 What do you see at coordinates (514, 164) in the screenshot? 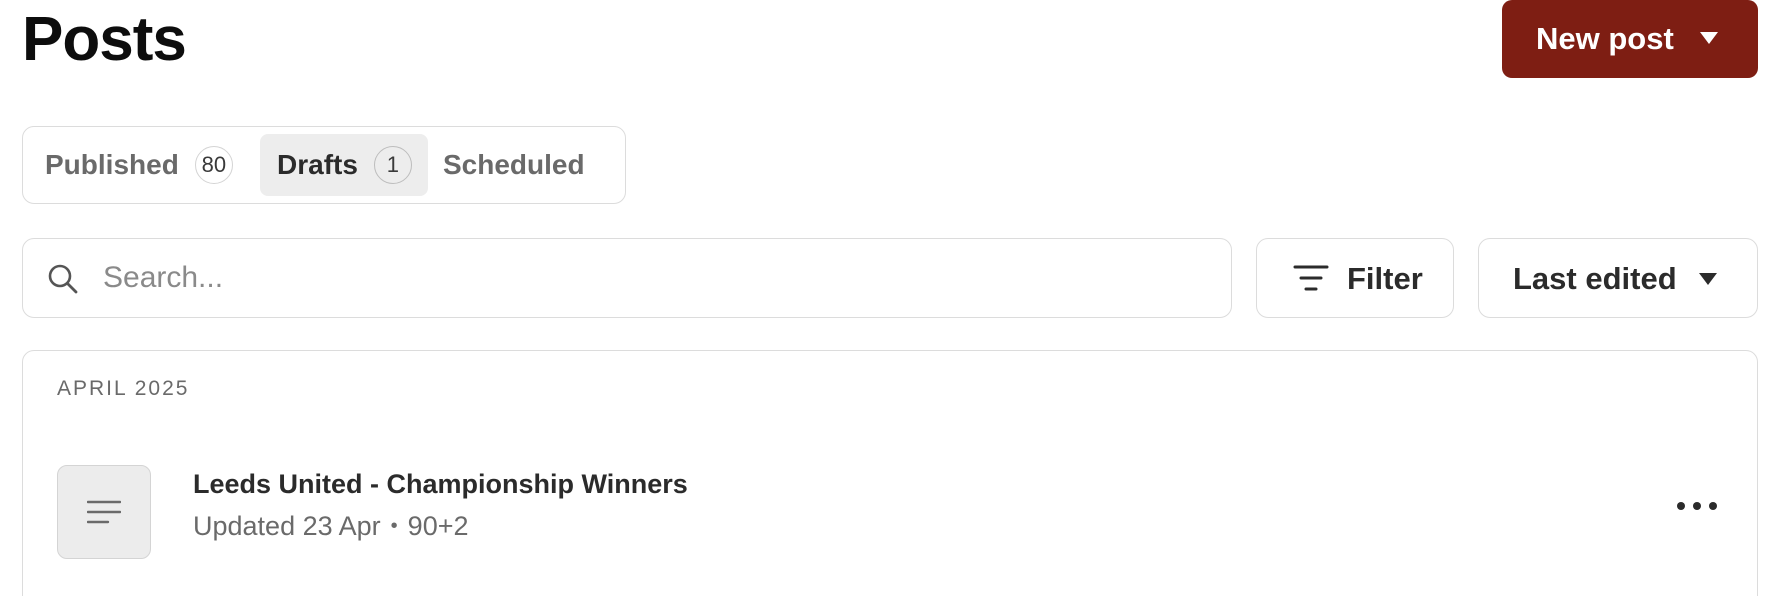
I see `tab-label: Scheduled` at bounding box center [514, 164].